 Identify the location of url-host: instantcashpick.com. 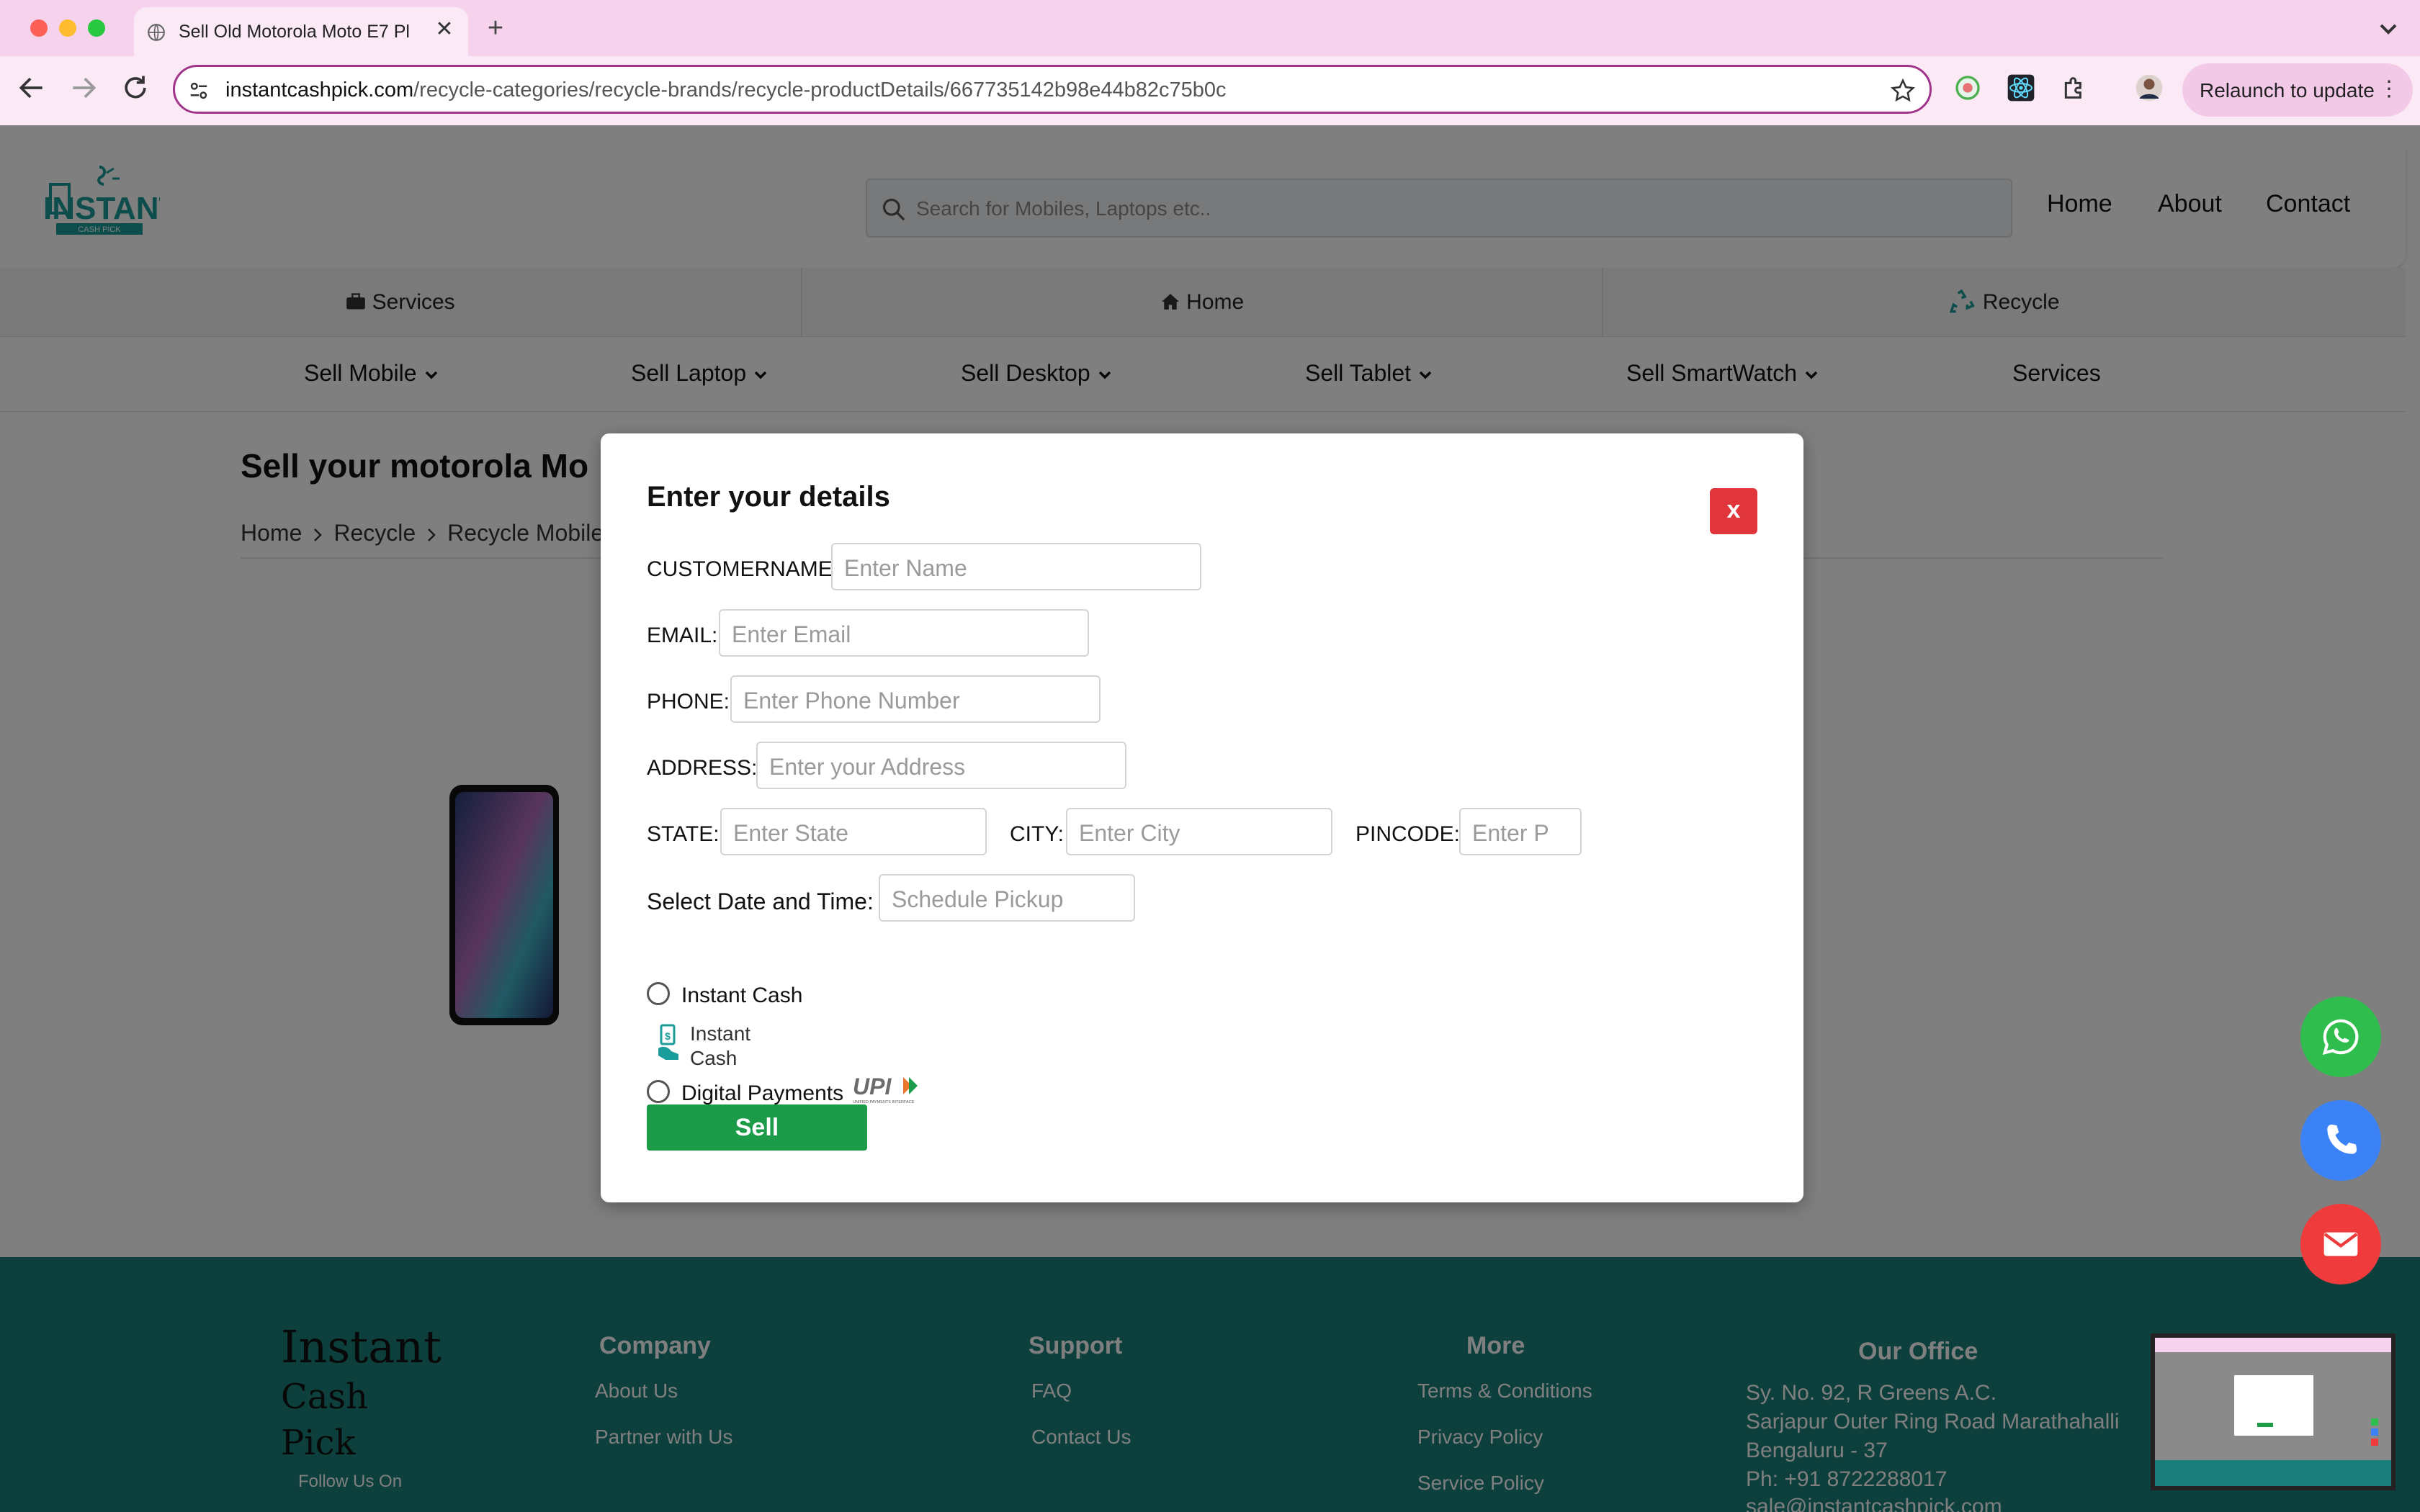
(319, 90).